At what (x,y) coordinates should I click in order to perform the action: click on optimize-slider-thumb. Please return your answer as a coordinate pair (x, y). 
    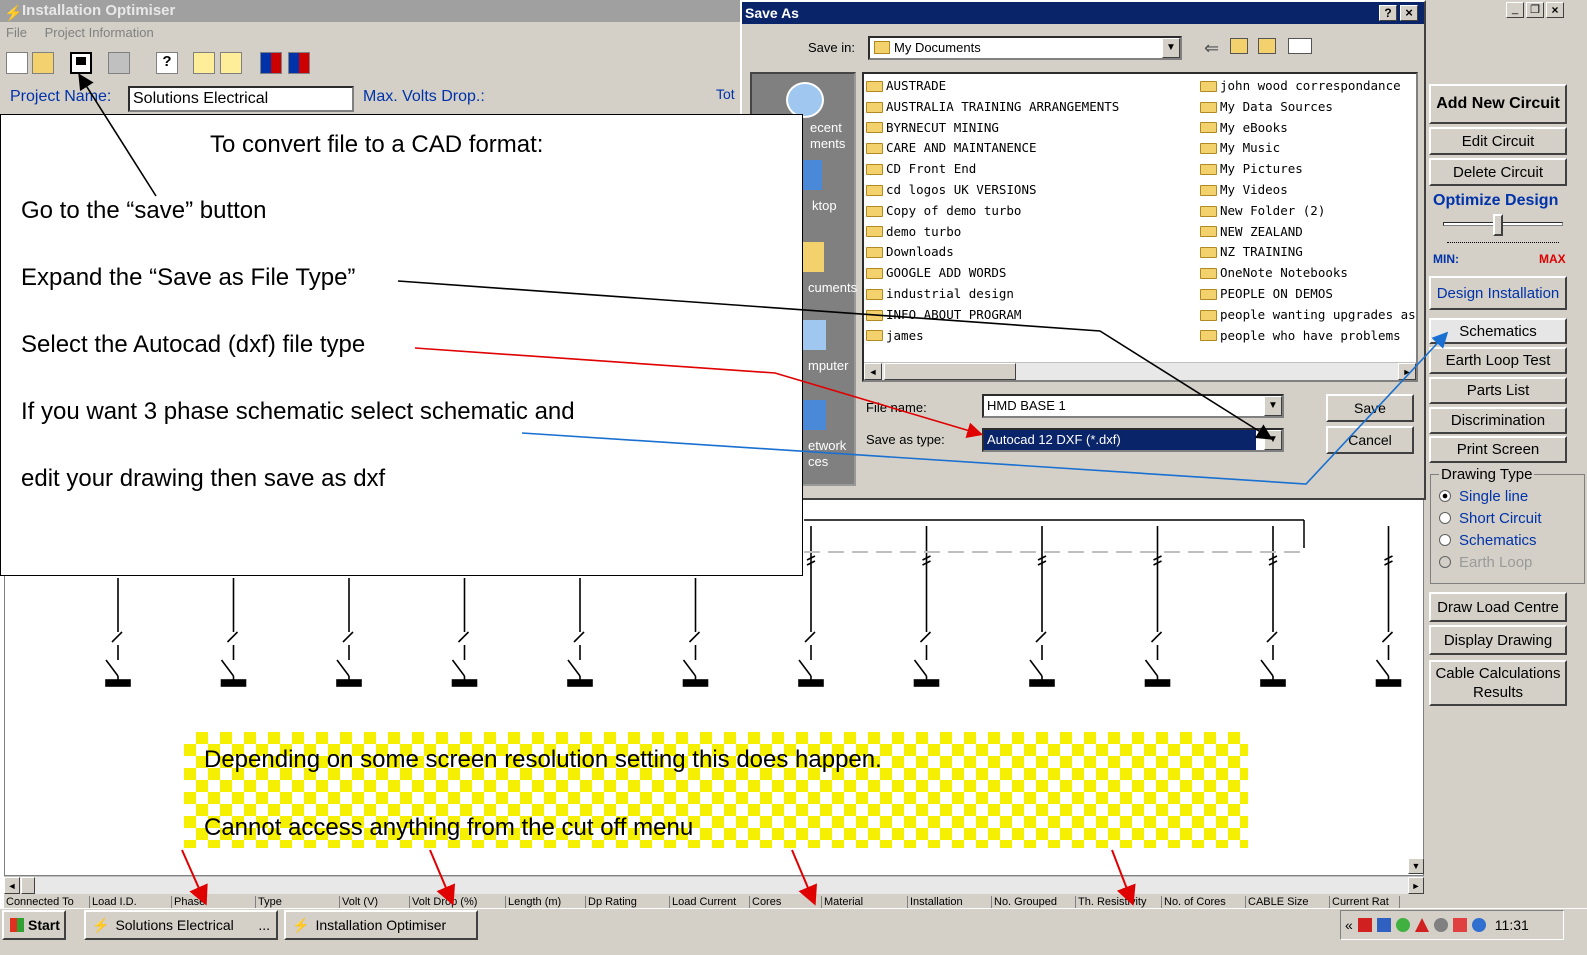
    Looking at the image, I should click on (1497, 225).